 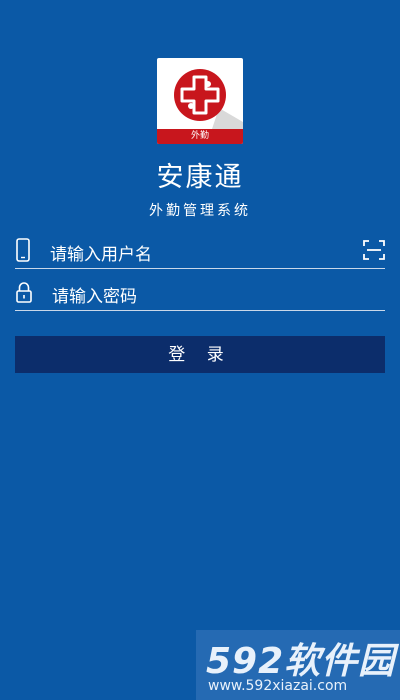 What do you see at coordinates (200, 136) in the screenshot?
I see `logo-label: 外勤` at bounding box center [200, 136].